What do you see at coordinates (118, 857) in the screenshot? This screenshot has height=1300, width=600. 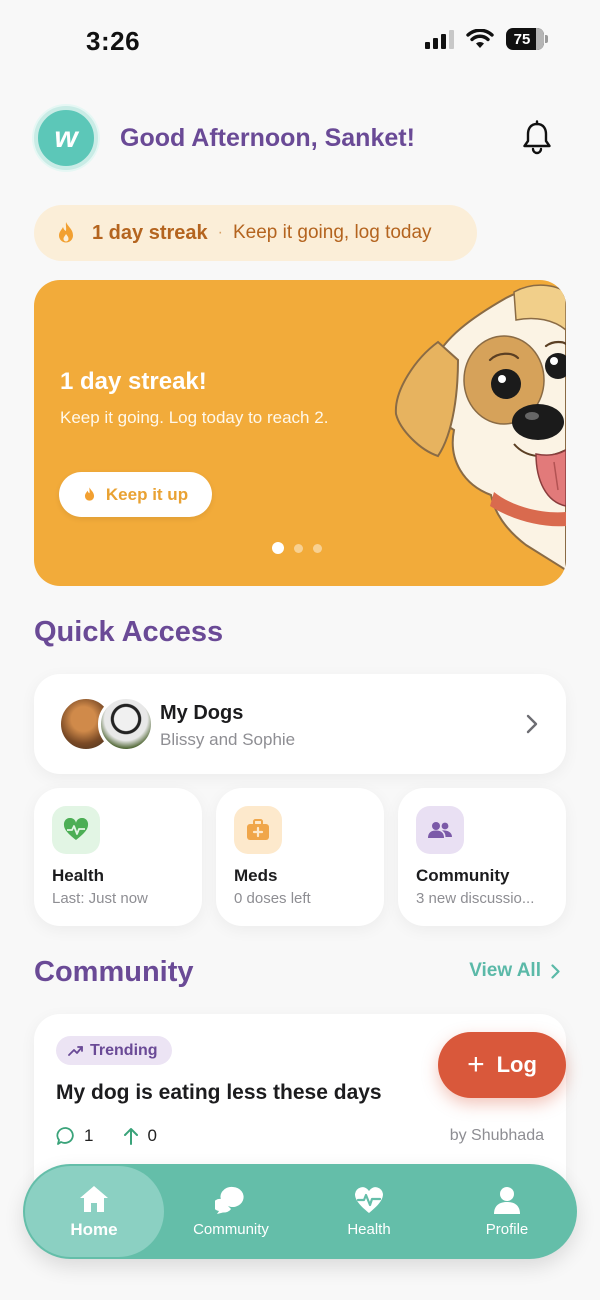 I see `health-tile: Health Last: Just now` at bounding box center [118, 857].